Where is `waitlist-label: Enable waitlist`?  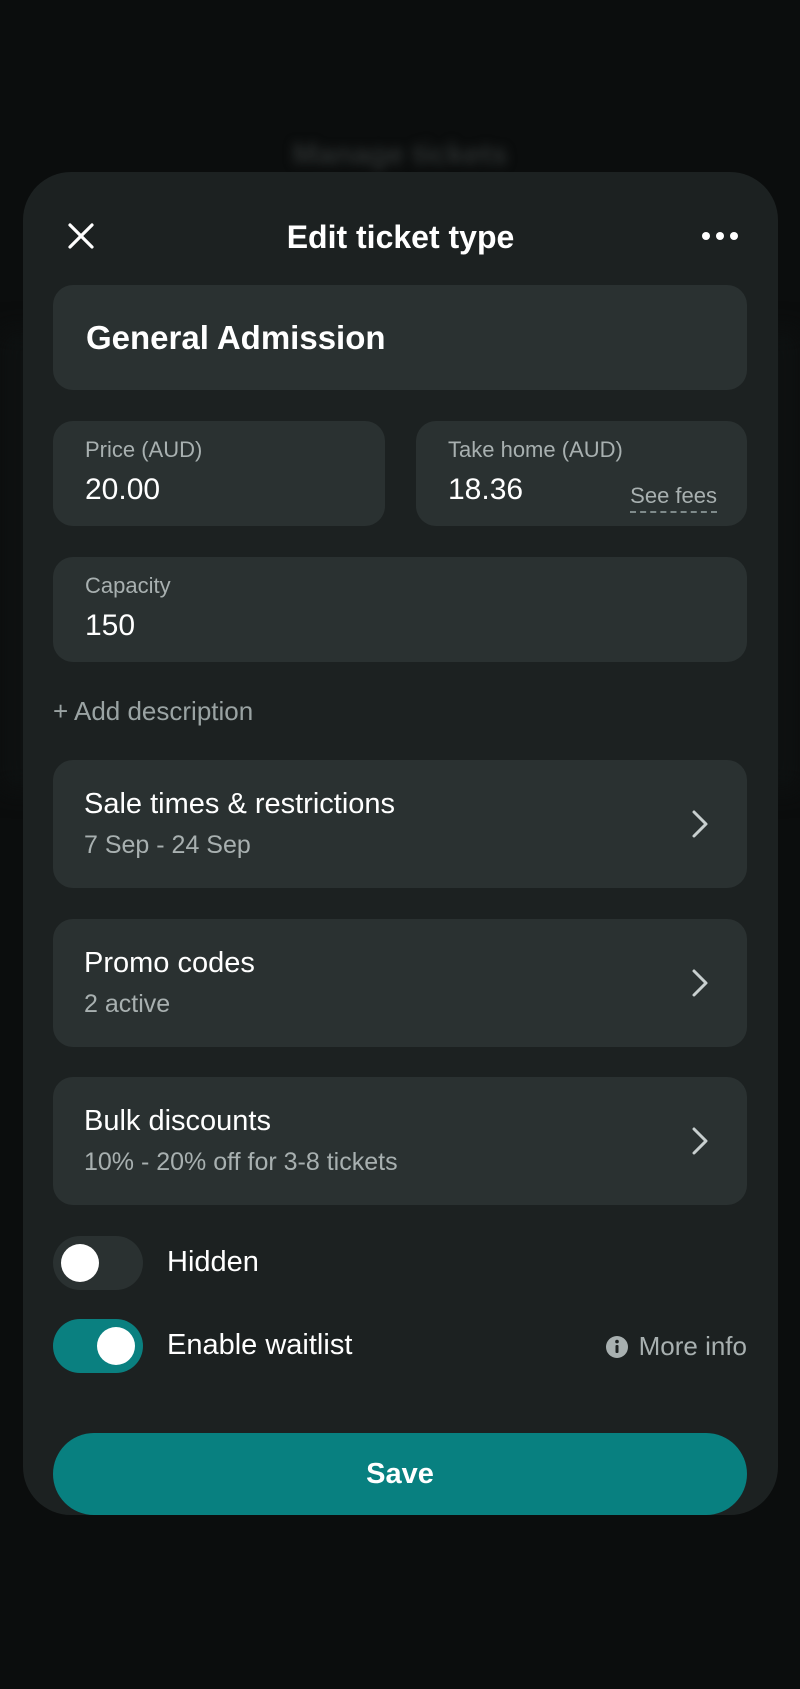
waitlist-label: Enable waitlist is located at coordinates (260, 1345).